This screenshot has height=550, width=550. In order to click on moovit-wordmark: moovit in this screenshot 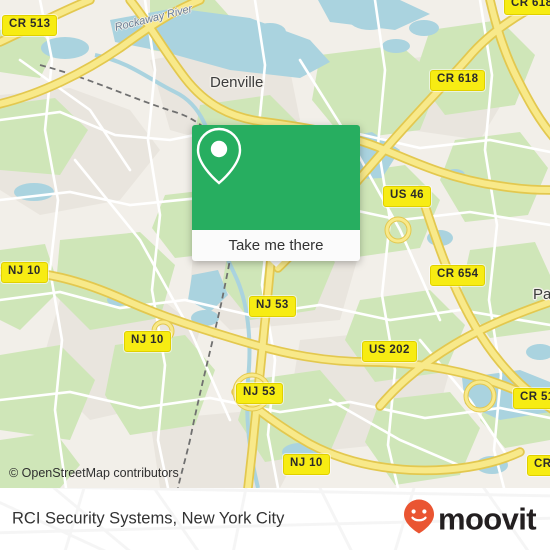, I will do `click(487, 519)`.